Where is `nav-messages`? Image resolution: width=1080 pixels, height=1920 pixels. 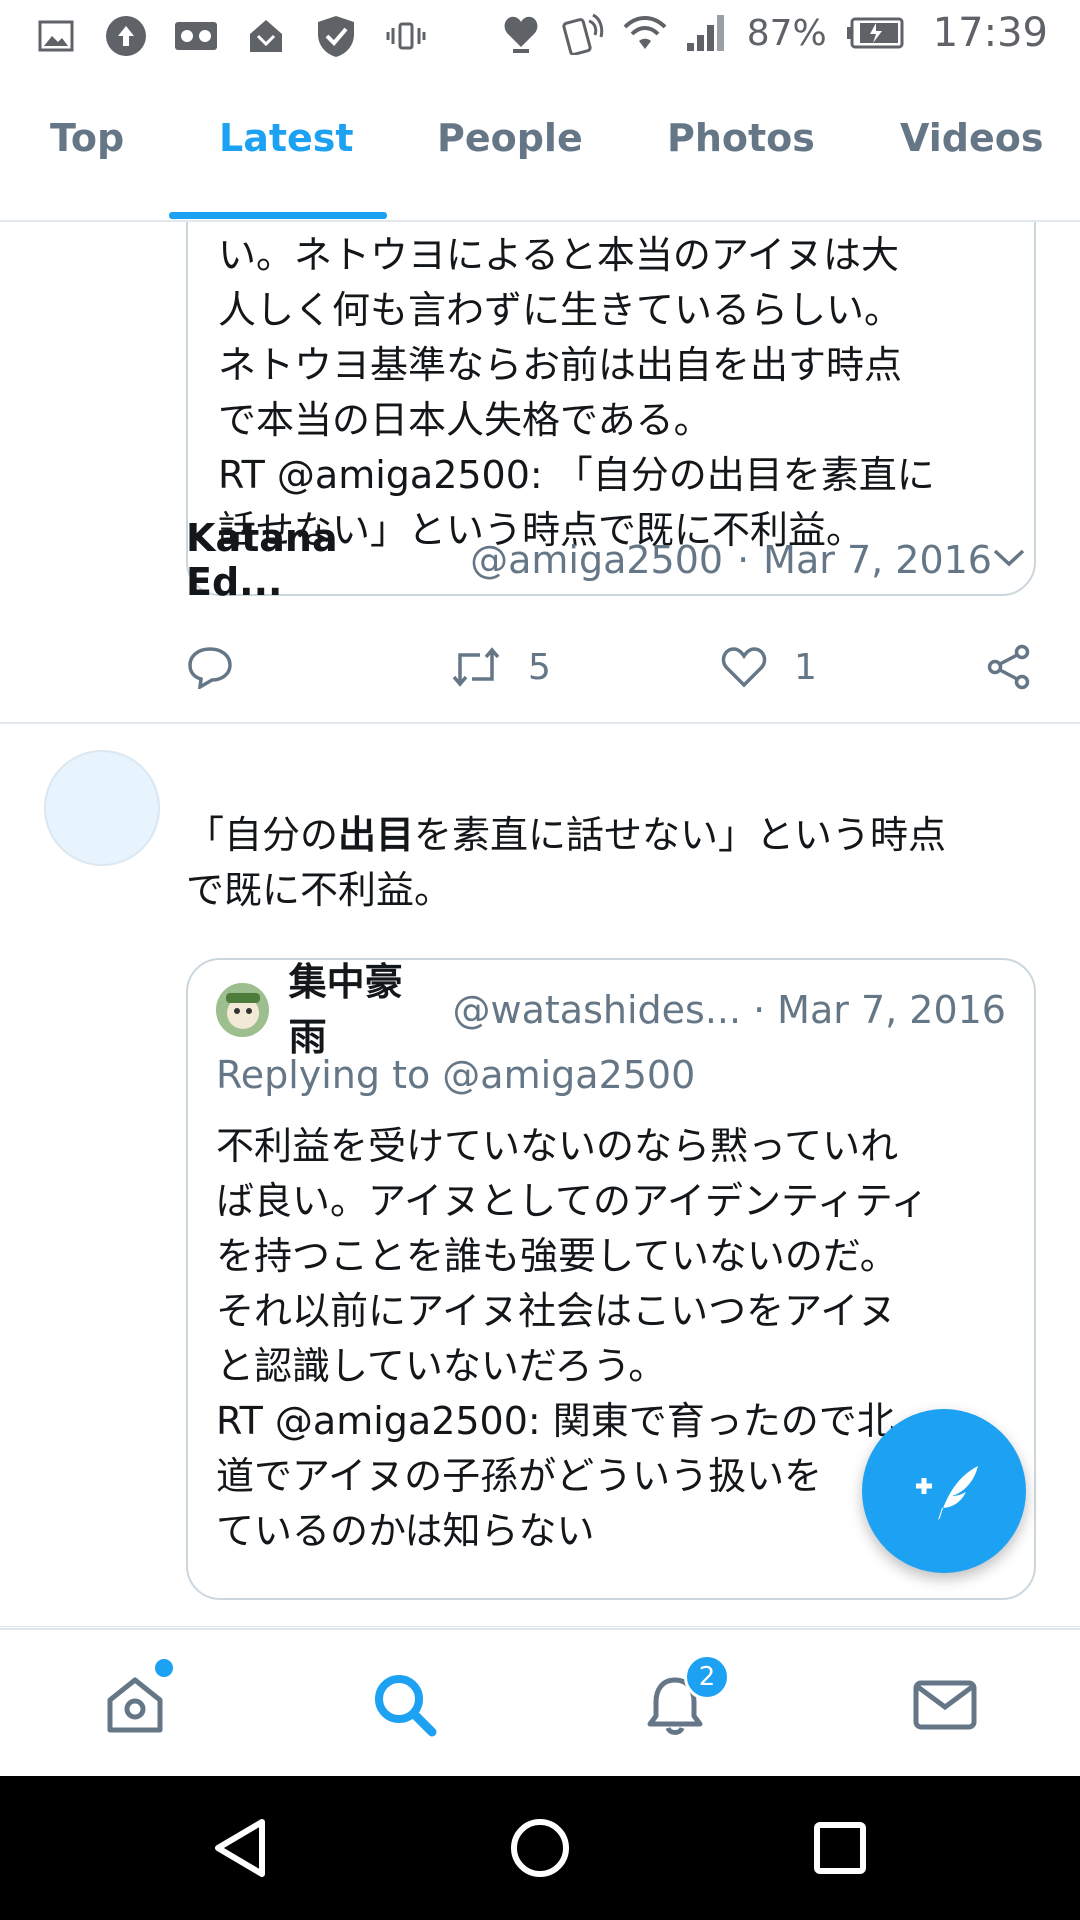 nav-messages is located at coordinates (945, 1705).